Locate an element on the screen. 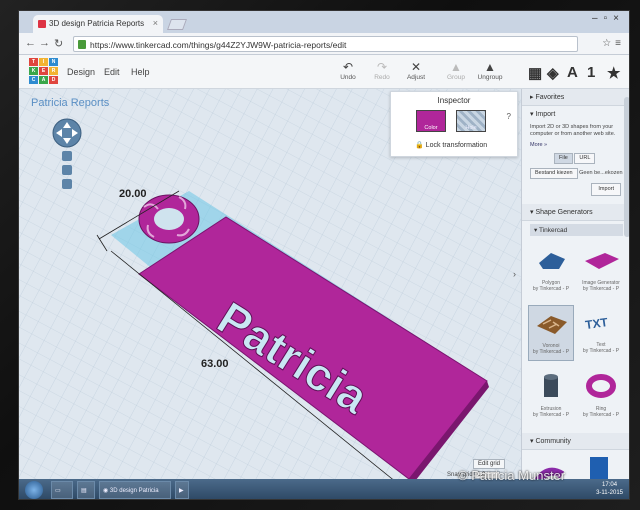 This screenshot has width=640, height=510. import-button: Import is located at coordinates (606, 189).